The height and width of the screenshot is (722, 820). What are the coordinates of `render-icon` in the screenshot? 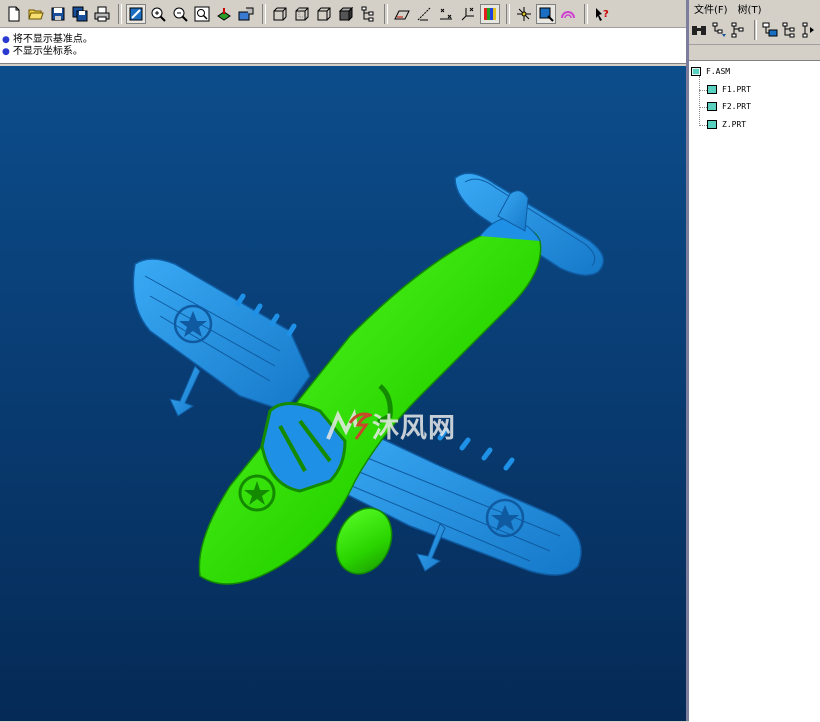 It's located at (568, 14).